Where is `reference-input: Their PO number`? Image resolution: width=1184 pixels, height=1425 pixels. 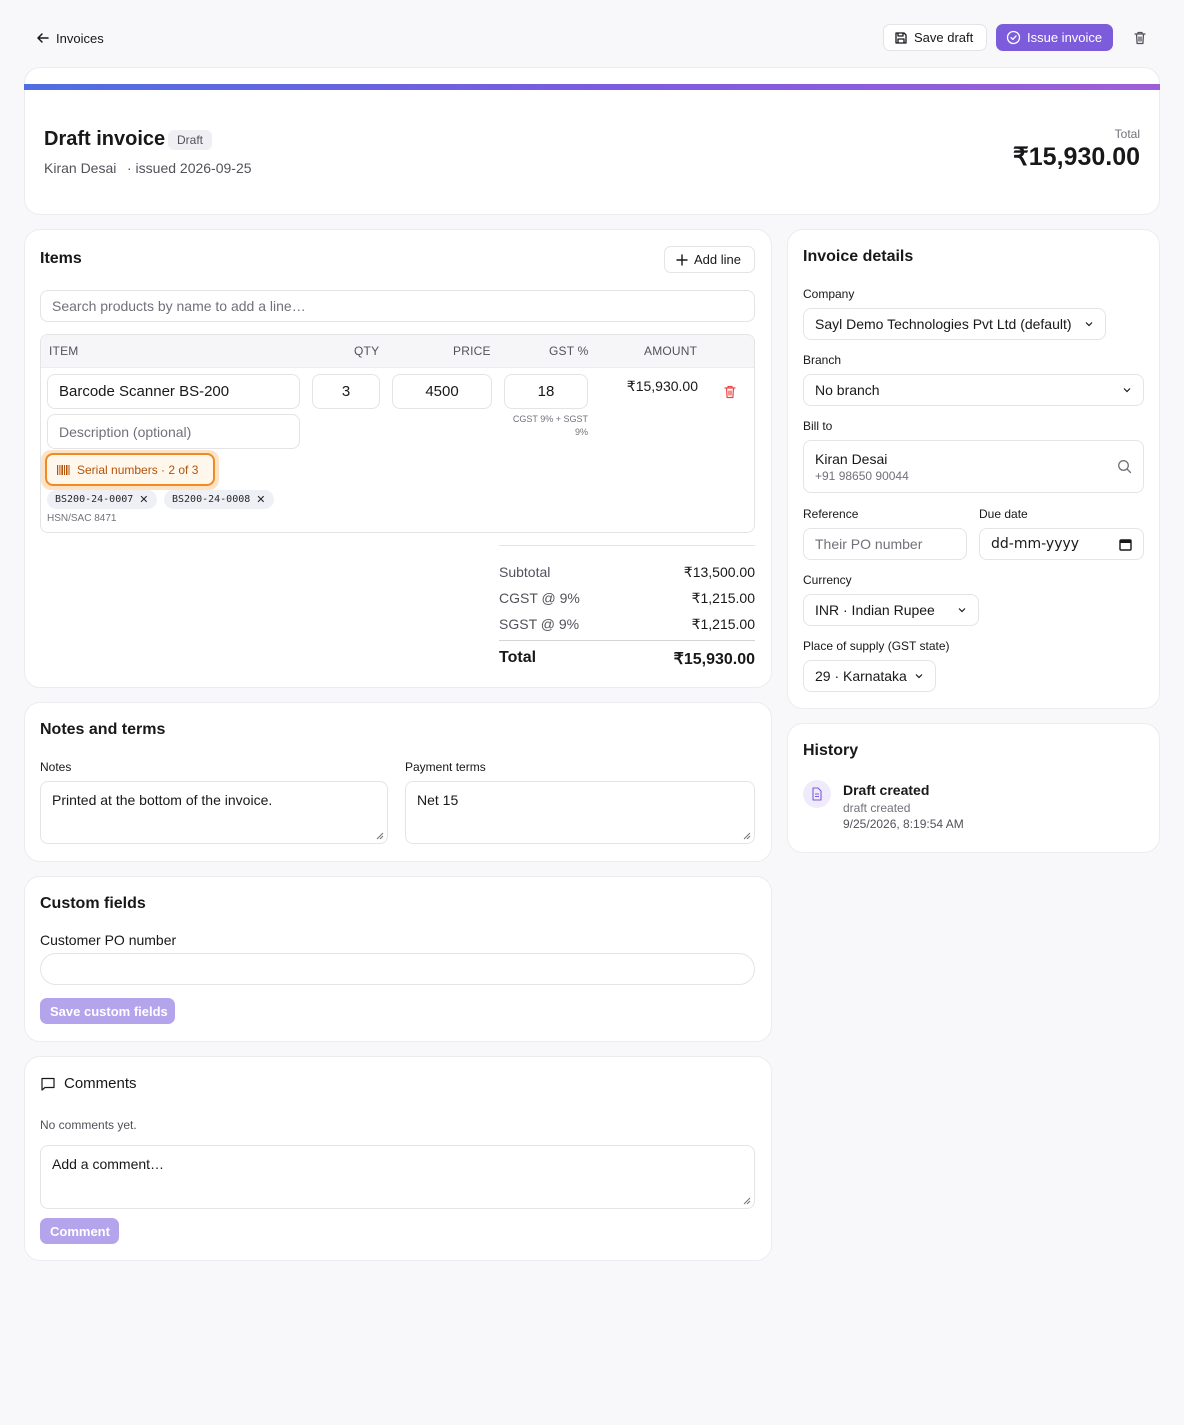
reference-input: Their PO number is located at coordinates (885, 544).